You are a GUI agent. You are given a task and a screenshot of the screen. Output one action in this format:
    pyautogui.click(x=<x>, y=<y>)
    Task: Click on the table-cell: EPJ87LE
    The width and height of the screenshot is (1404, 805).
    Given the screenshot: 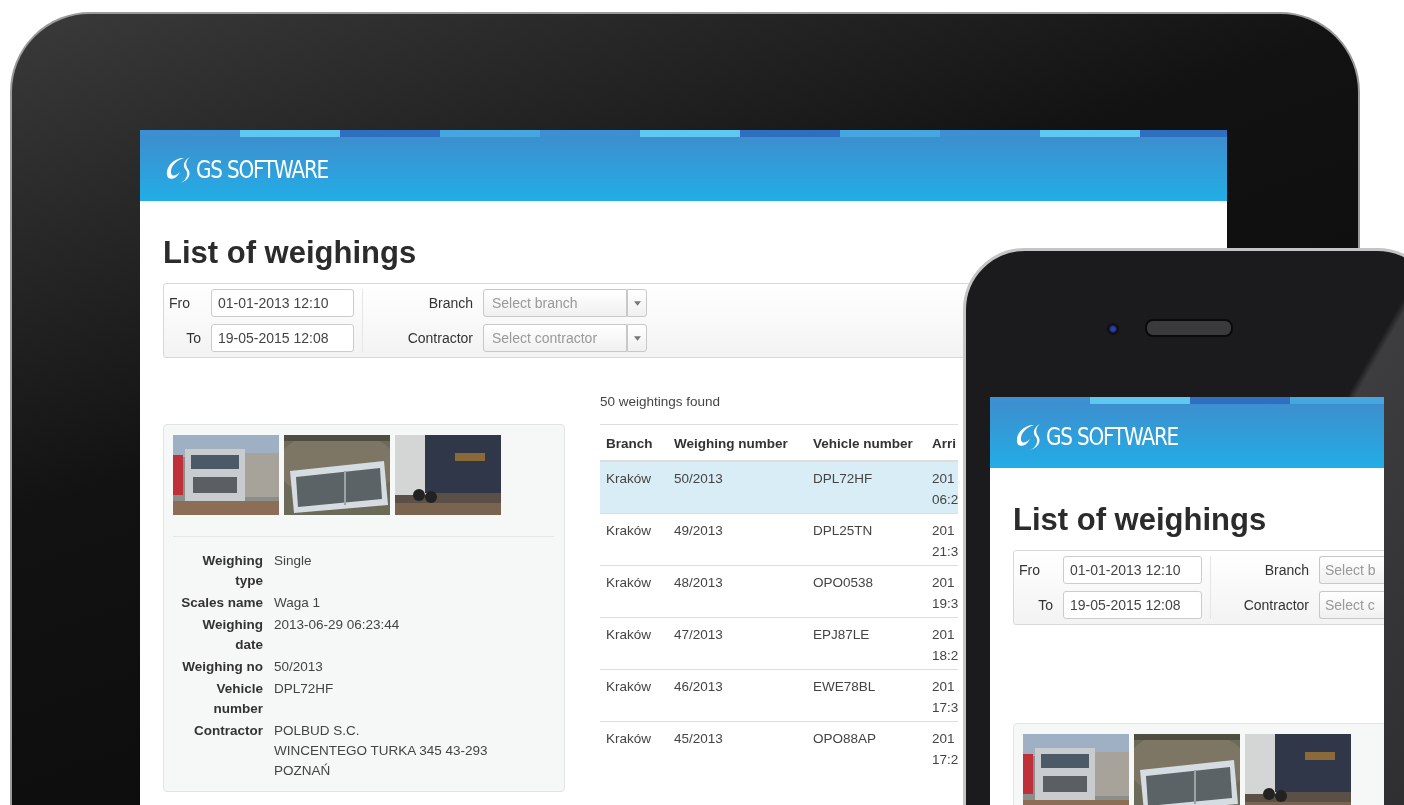 What is the action you would take?
    pyautogui.click(x=866, y=643)
    